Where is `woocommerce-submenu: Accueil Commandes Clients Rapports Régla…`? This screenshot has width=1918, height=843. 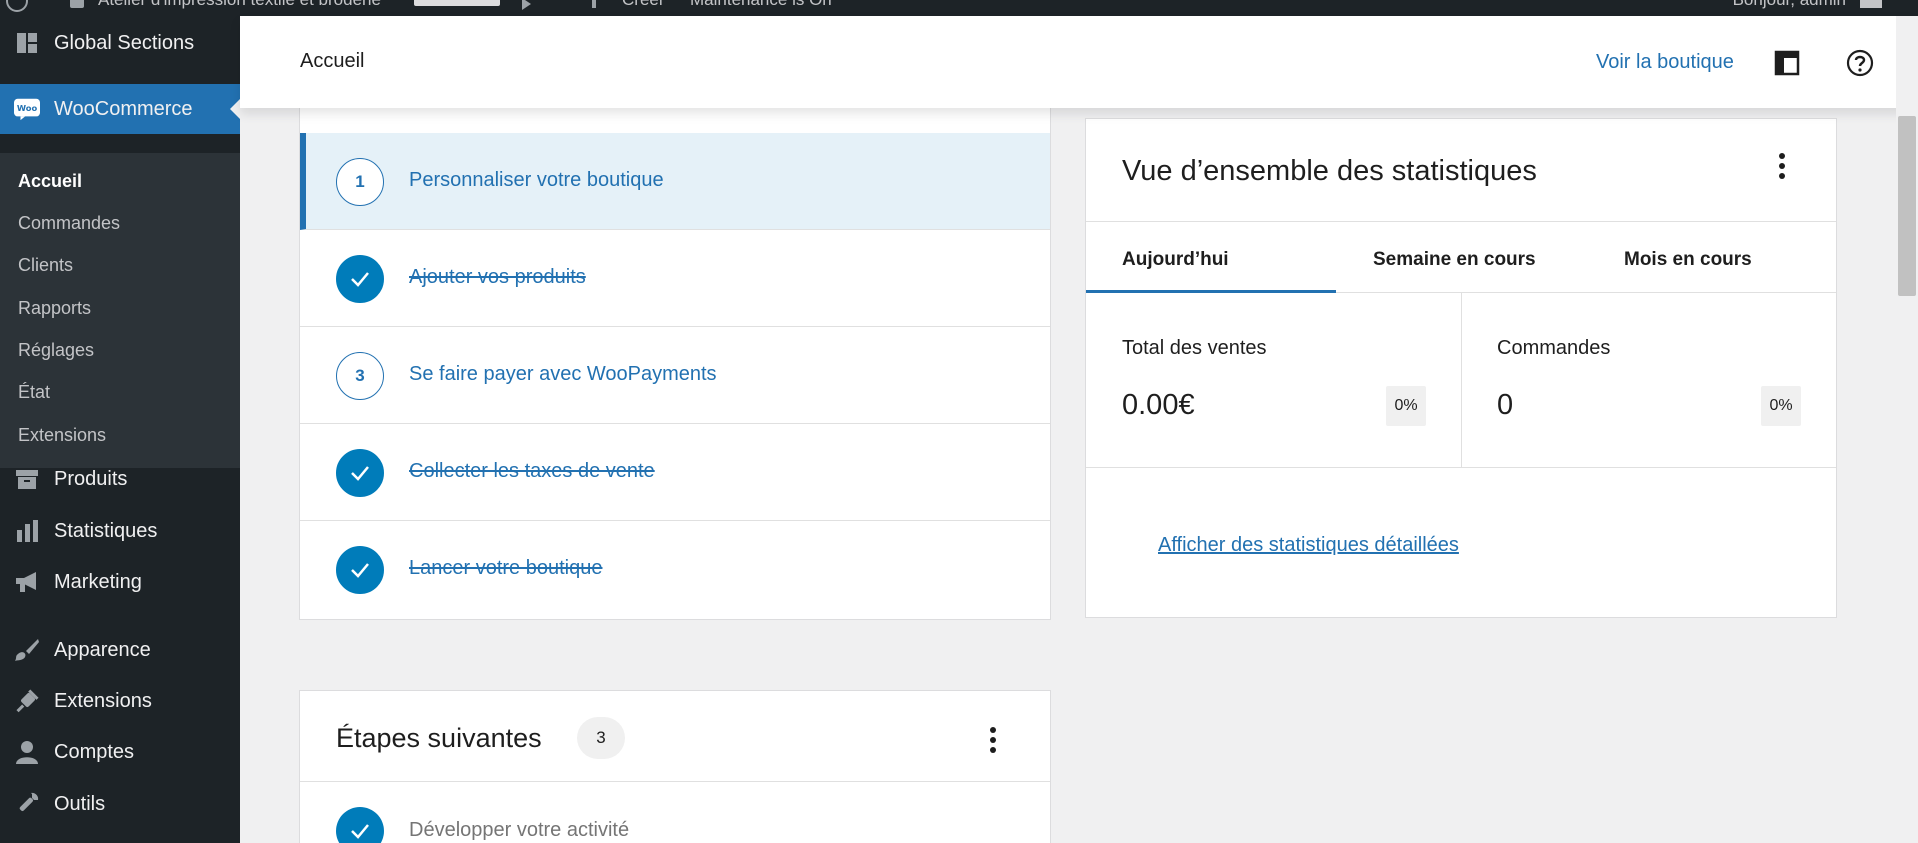
woocommerce-submenu: Accueil Commandes Clients Rapports Régla… is located at coordinates (120, 310).